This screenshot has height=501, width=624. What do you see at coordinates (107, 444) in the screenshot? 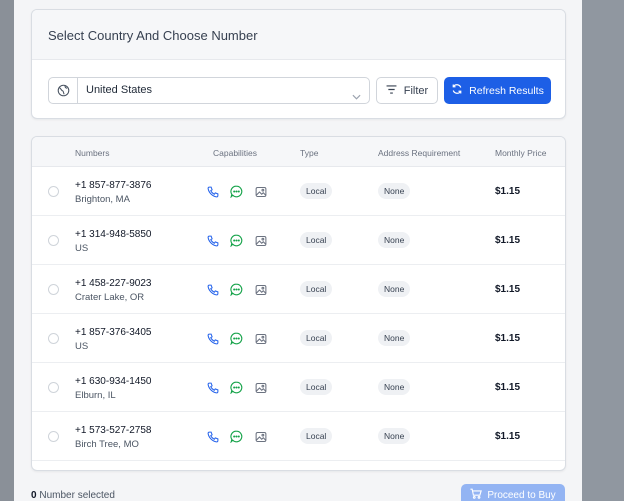
I see `number-location: Birch Tree, MO` at bounding box center [107, 444].